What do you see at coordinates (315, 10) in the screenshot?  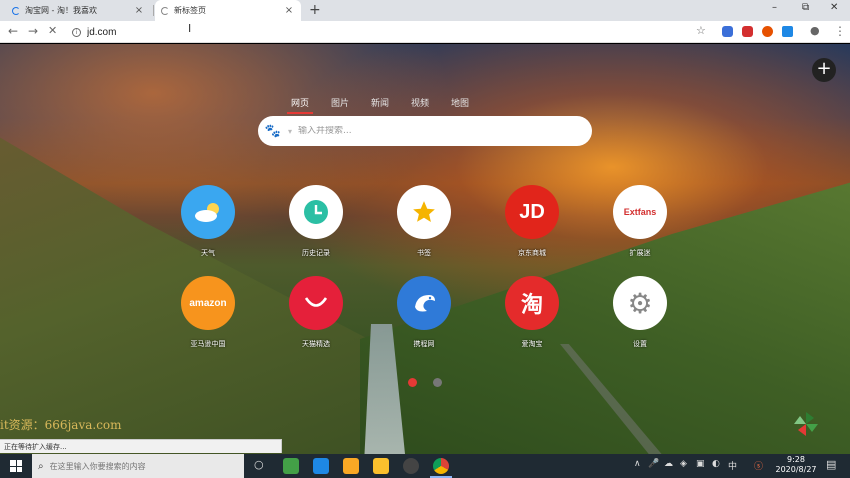 I see `new-tab-button: +` at bounding box center [315, 10].